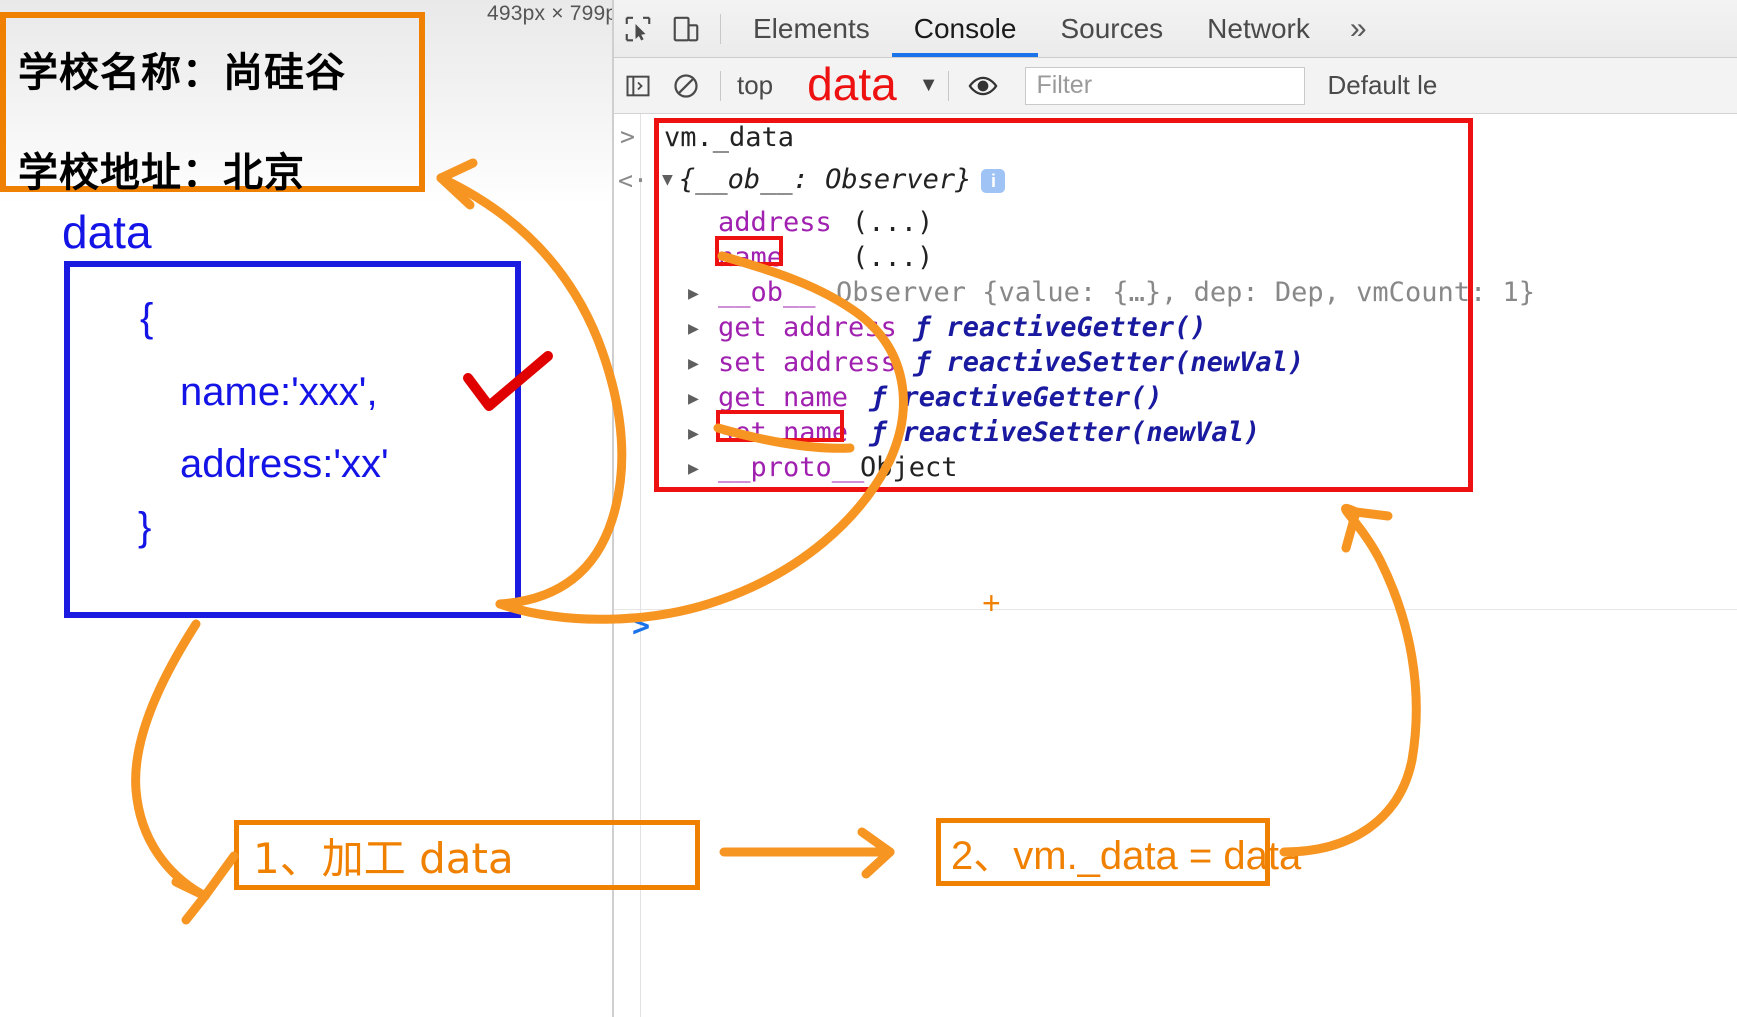 The width and height of the screenshot is (1737, 1017). What do you see at coordinates (292, 439) in the screenshot?
I see `data-object-highlight-box` at bounding box center [292, 439].